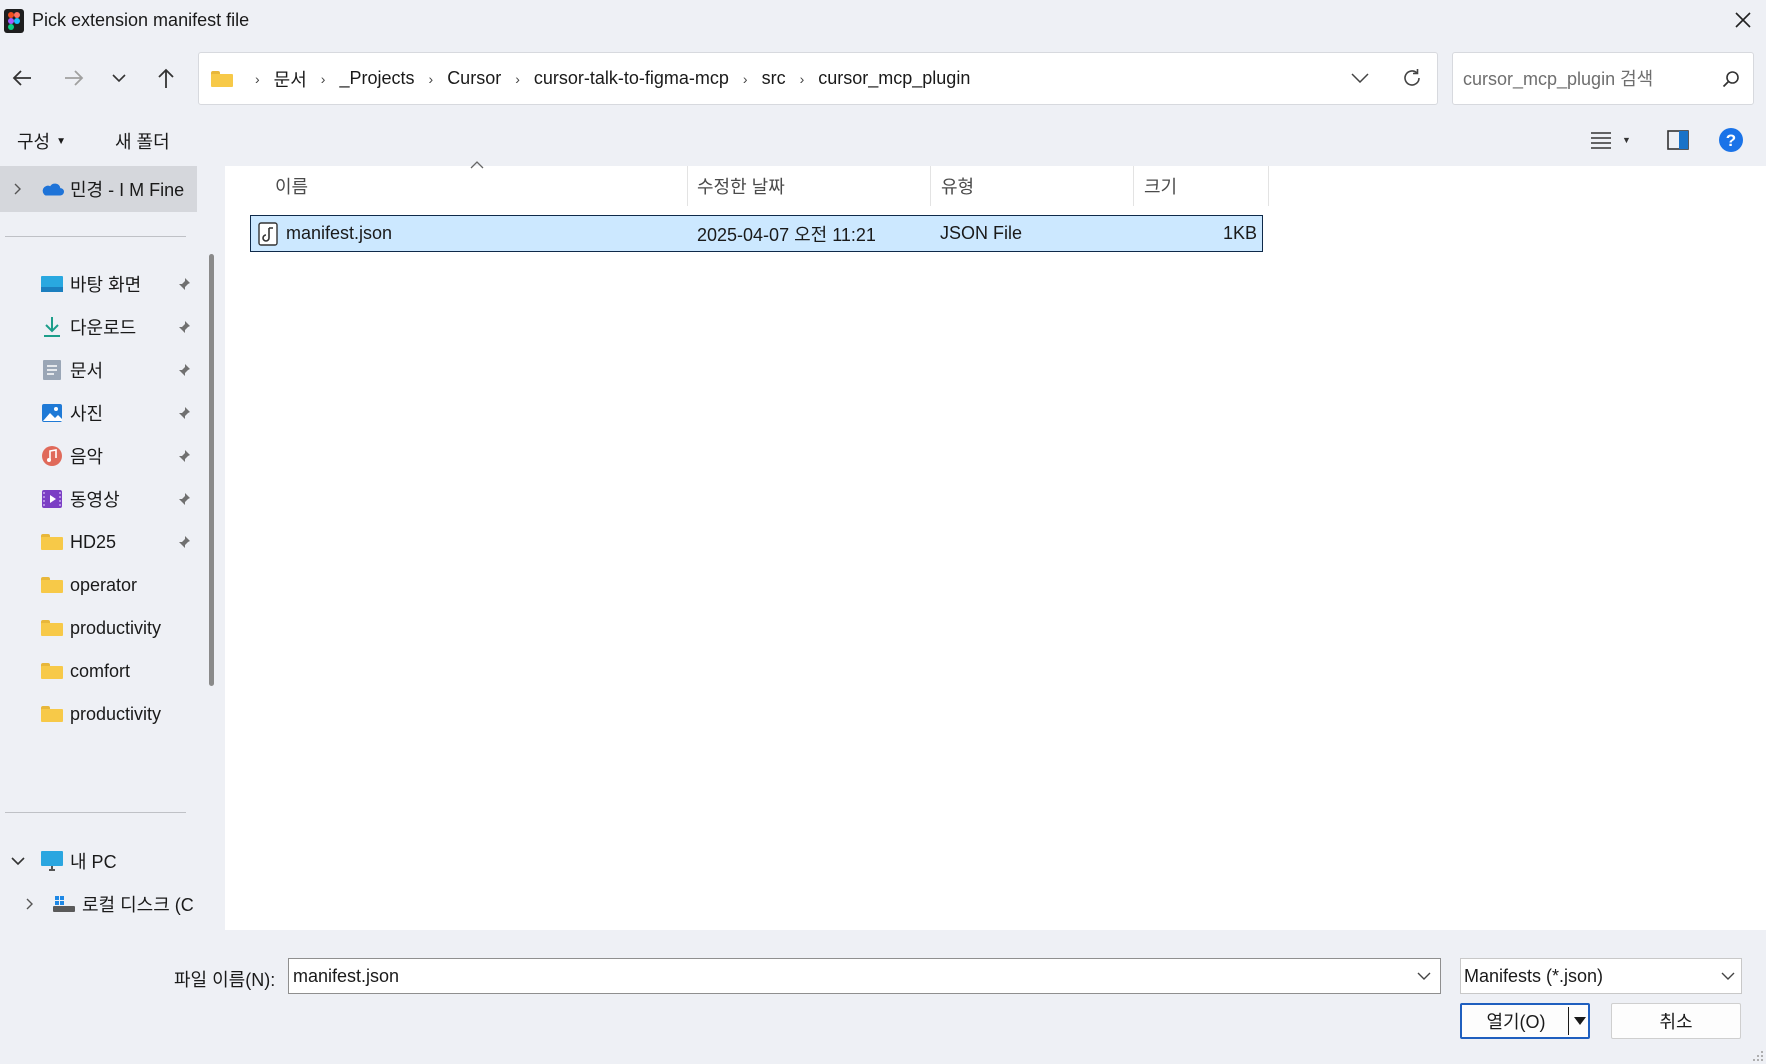 The width and height of the screenshot is (1766, 1064). What do you see at coordinates (99, 456) in the screenshot?
I see `sidebar-item-music: 음악` at bounding box center [99, 456].